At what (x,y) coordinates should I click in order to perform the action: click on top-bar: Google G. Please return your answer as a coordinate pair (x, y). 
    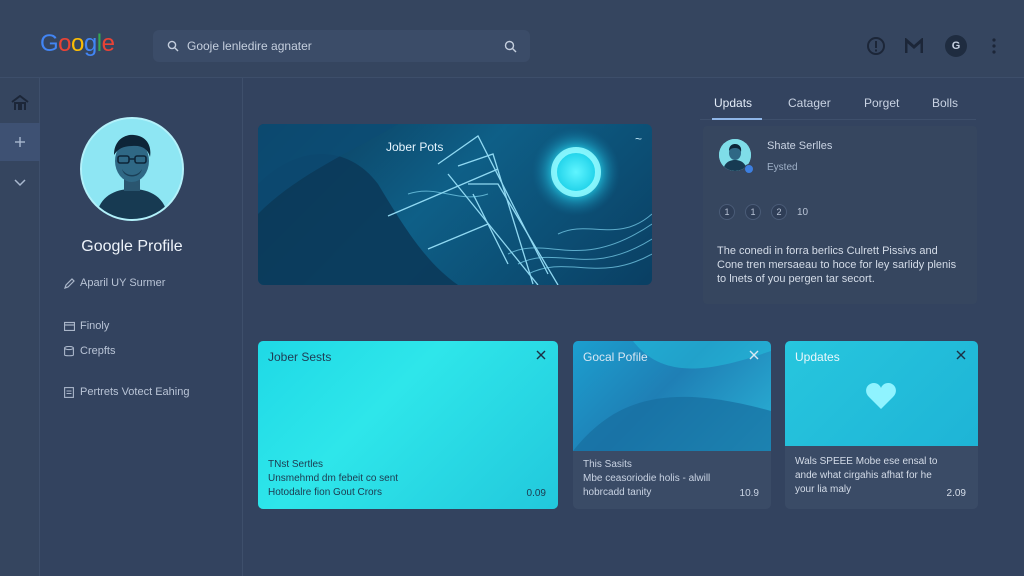
    Looking at the image, I should click on (512, 39).